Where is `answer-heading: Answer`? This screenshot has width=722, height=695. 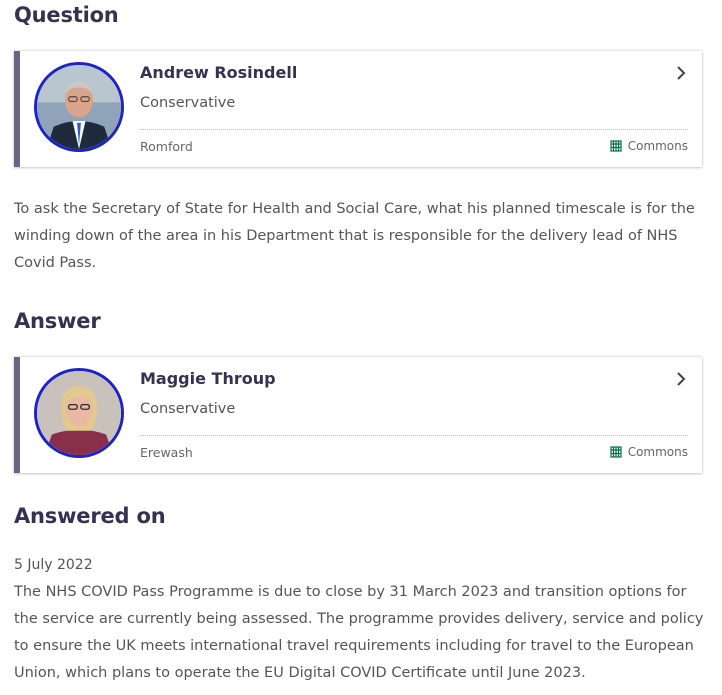 answer-heading: Answer is located at coordinates (57, 321).